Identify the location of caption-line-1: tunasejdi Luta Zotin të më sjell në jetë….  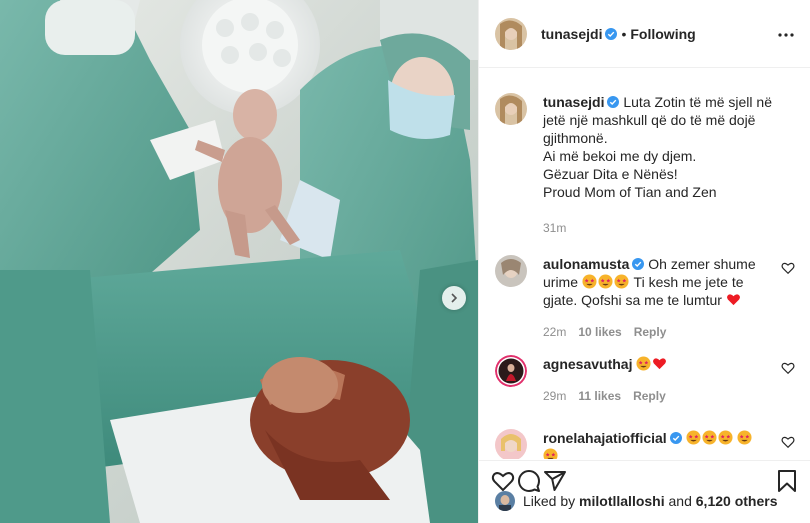
(669, 120).